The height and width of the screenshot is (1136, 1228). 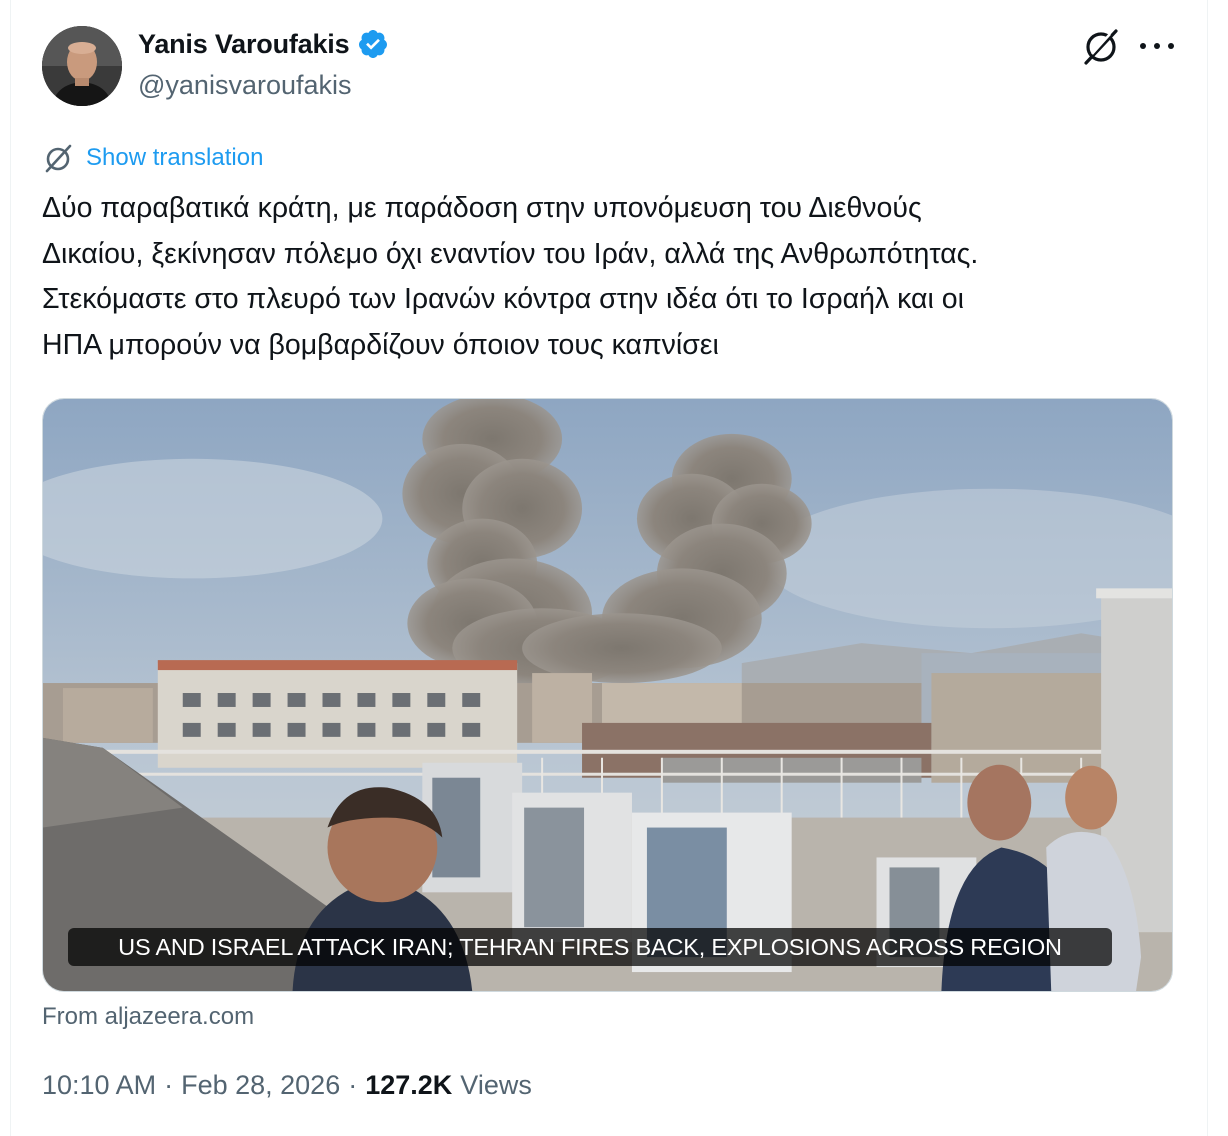 What do you see at coordinates (408, 1085) in the screenshot?
I see `views-count: 127.2K` at bounding box center [408, 1085].